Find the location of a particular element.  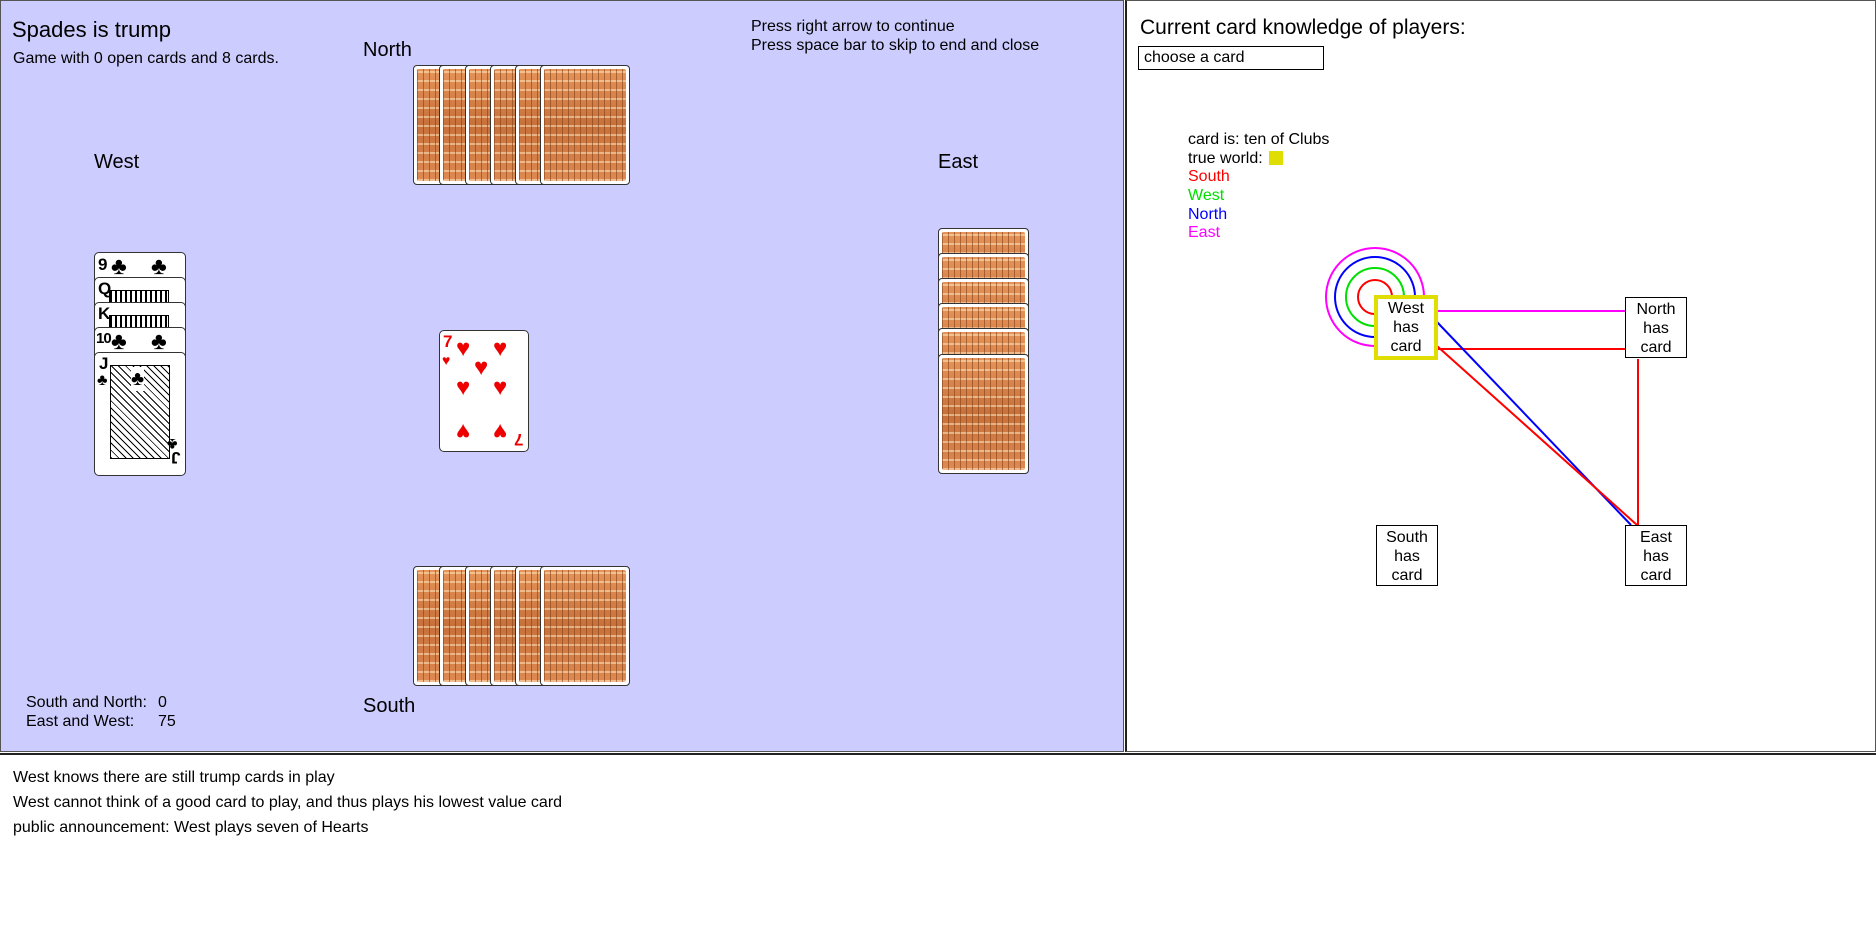

knowledge-graph-edges is located at coordinates (1482, 386).